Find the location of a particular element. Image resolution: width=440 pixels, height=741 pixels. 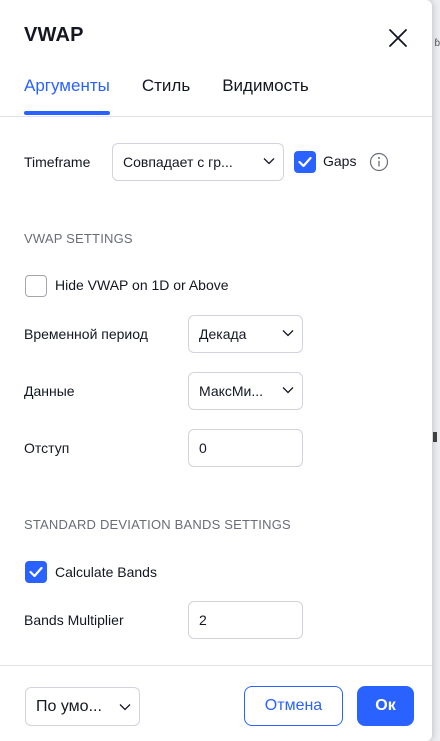

bands-settings-header: STANDARD DEVIATION BANDS SETTINGS is located at coordinates (157, 524).